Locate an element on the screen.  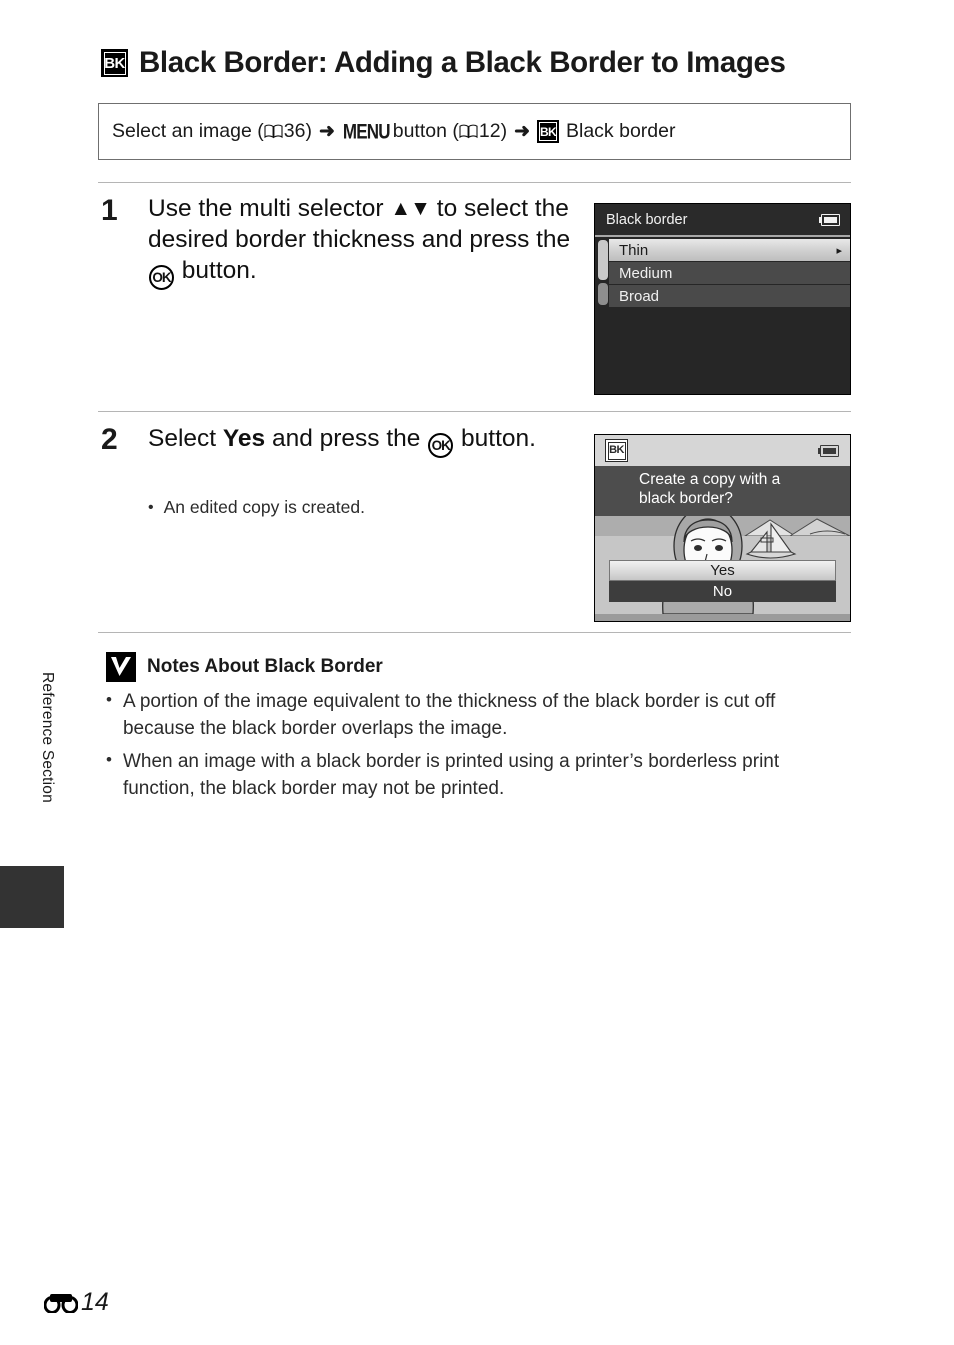
caution-checkmark-icon is located at coordinates (121, 667).